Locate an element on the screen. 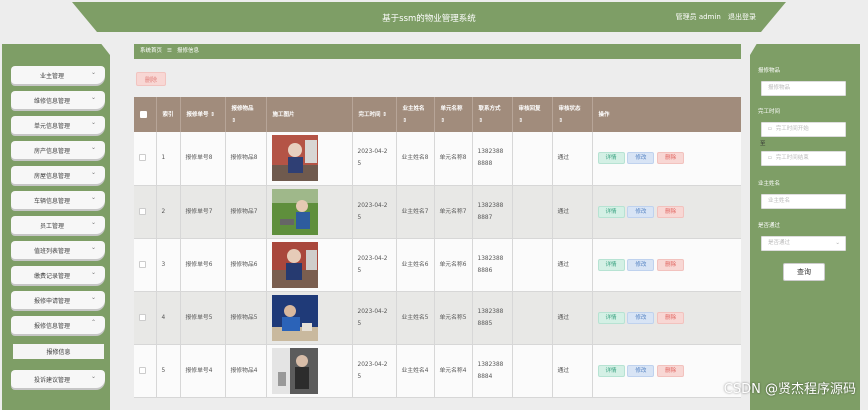 This screenshot has height=410, width=868. header-select-all is located at coordinates (145, 114).